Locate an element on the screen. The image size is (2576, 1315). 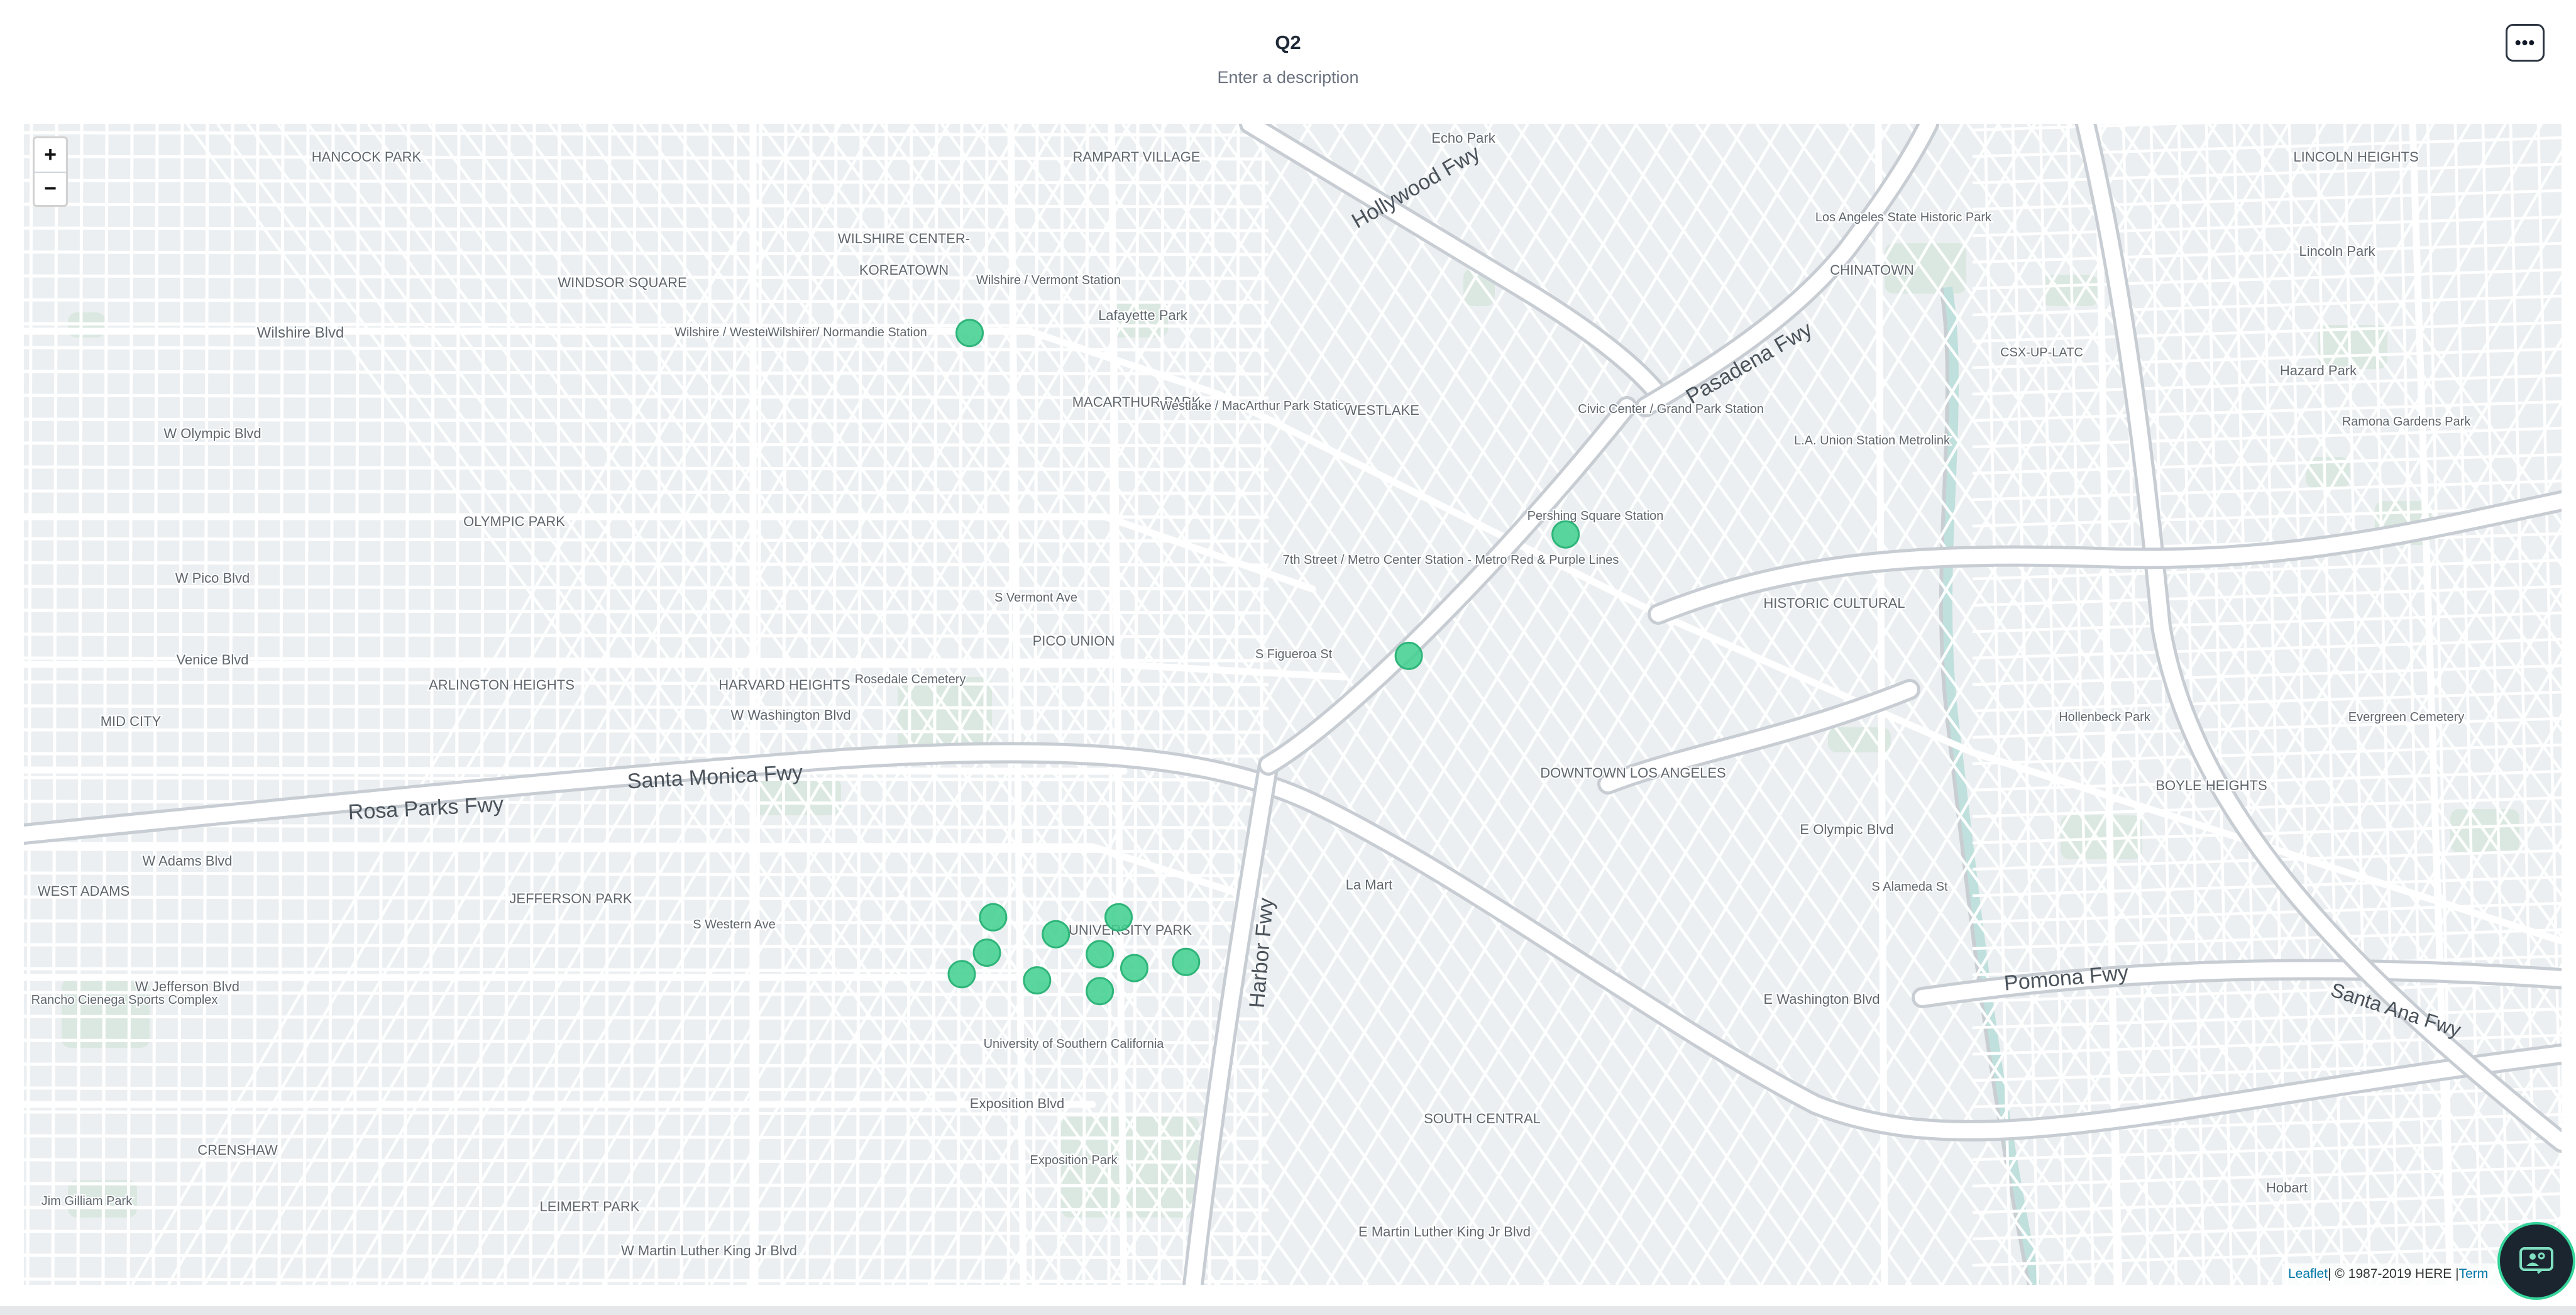
map-place-label: ARLINGTON HEIGHTS is located at coordinates (502, 685).